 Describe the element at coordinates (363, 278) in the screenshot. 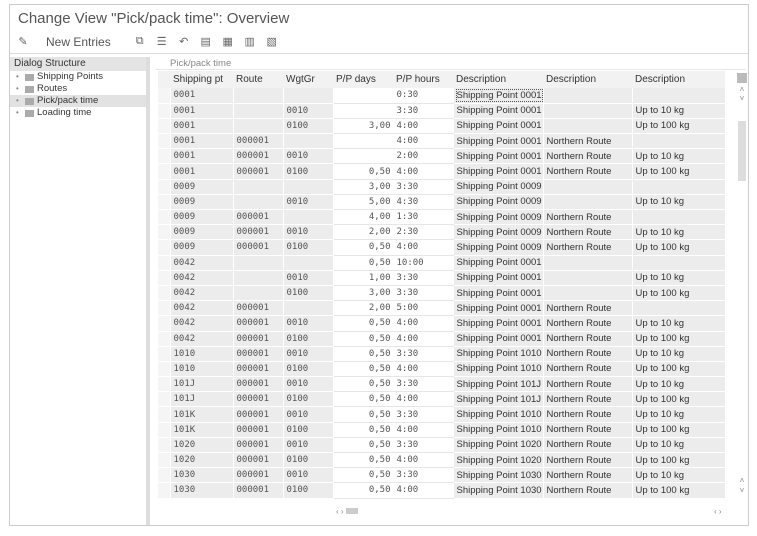

I see `cell-pp-days: 1,00` at that location.